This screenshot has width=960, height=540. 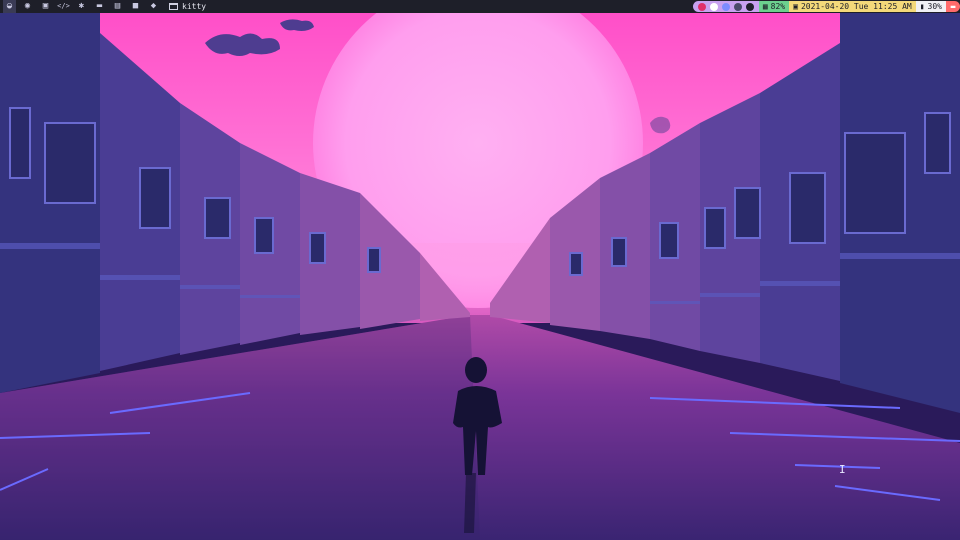 I want to click on layers-icon: ◆, so click(x=153, y=6).